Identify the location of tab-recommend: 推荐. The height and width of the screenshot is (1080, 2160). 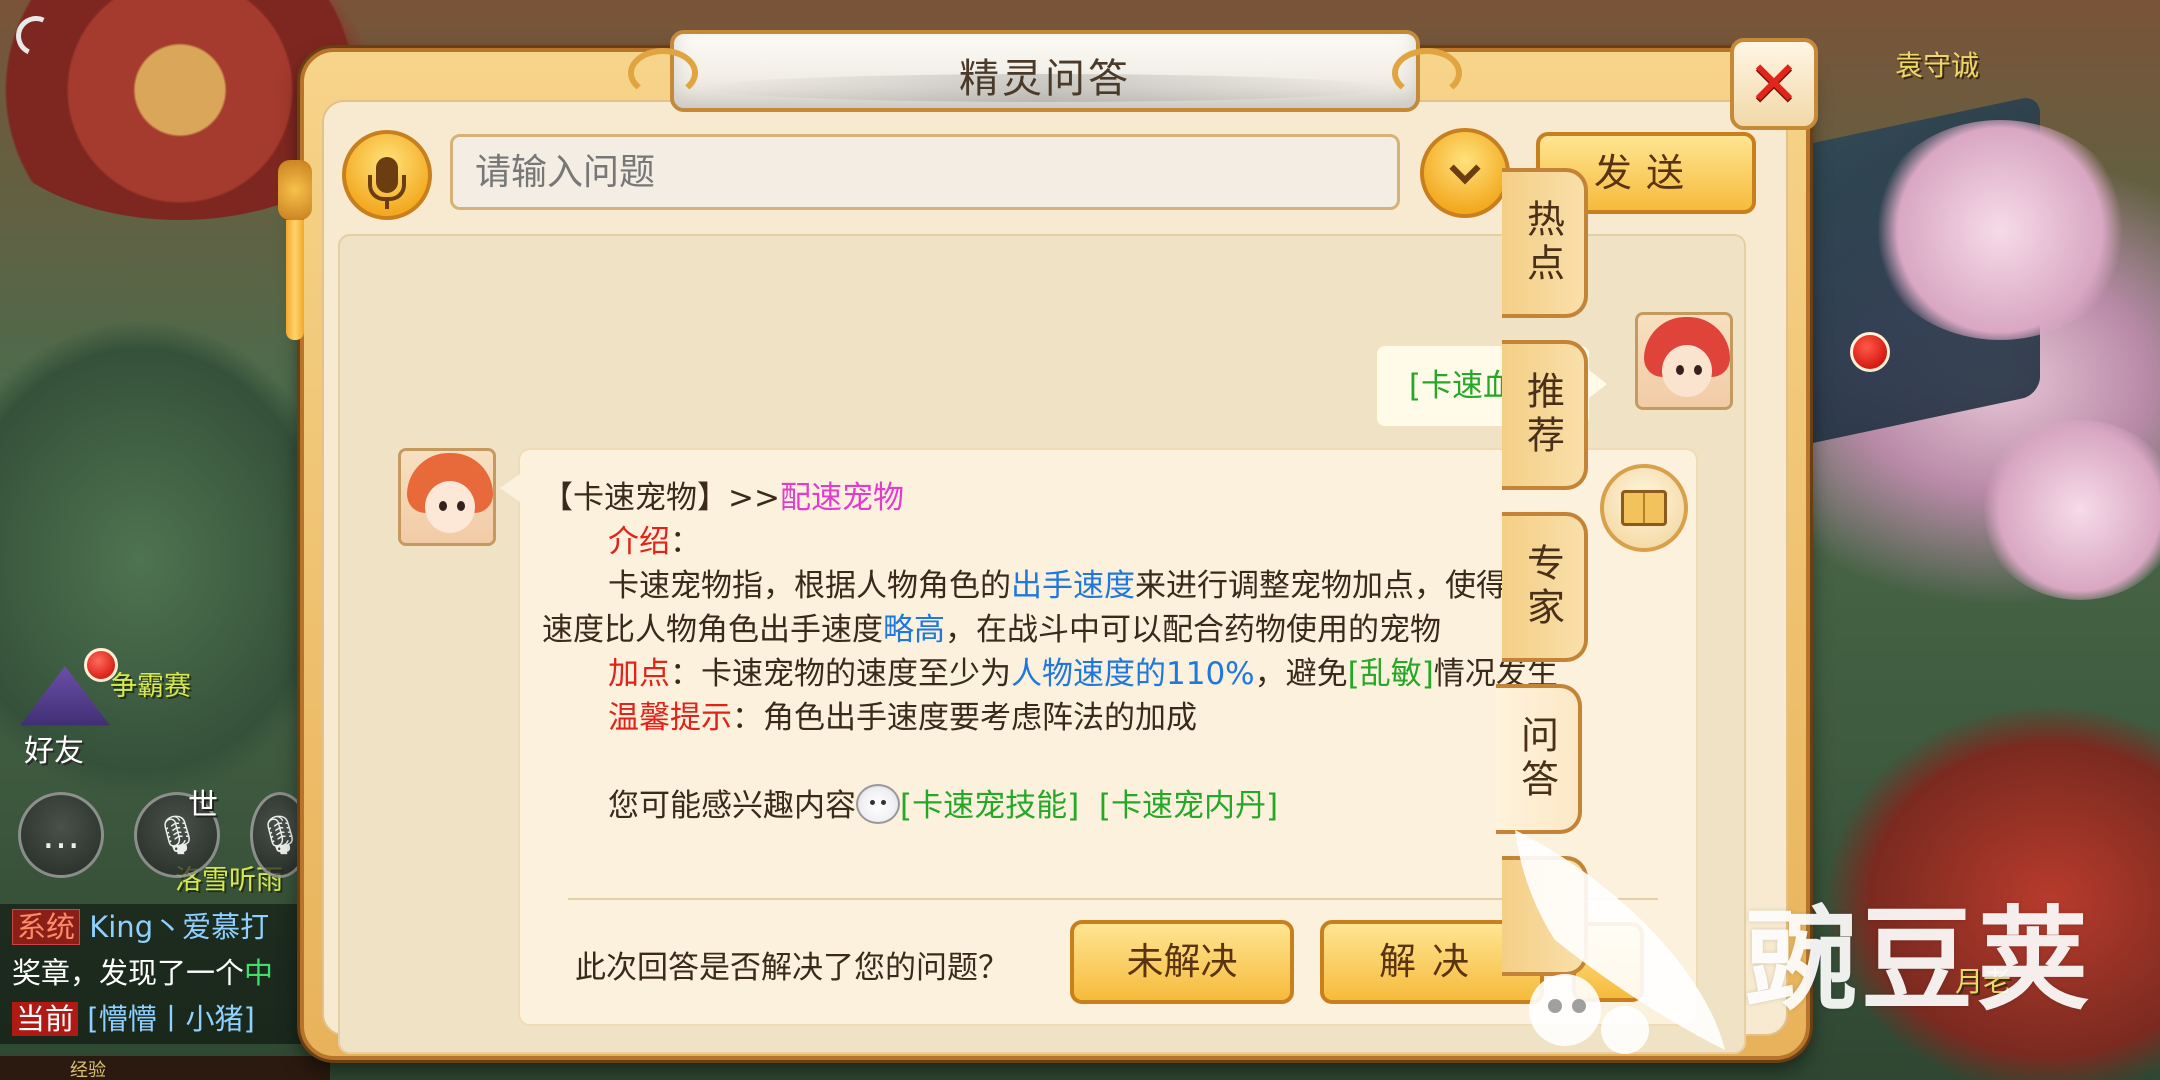
(1545, 415).